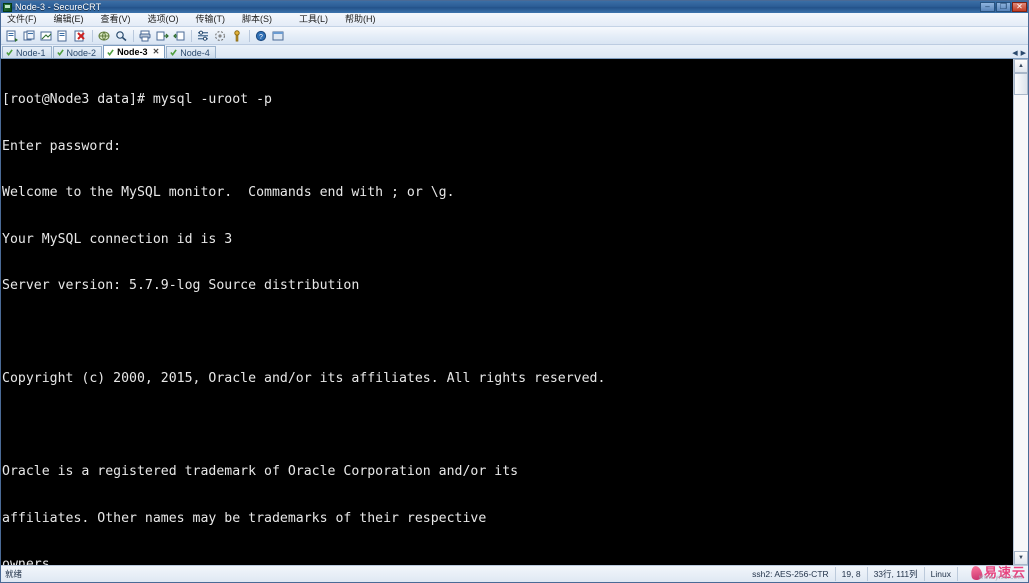 The image size is (1029, 583). I want to click on tab-node-1: Node-1, so click(27, 52).